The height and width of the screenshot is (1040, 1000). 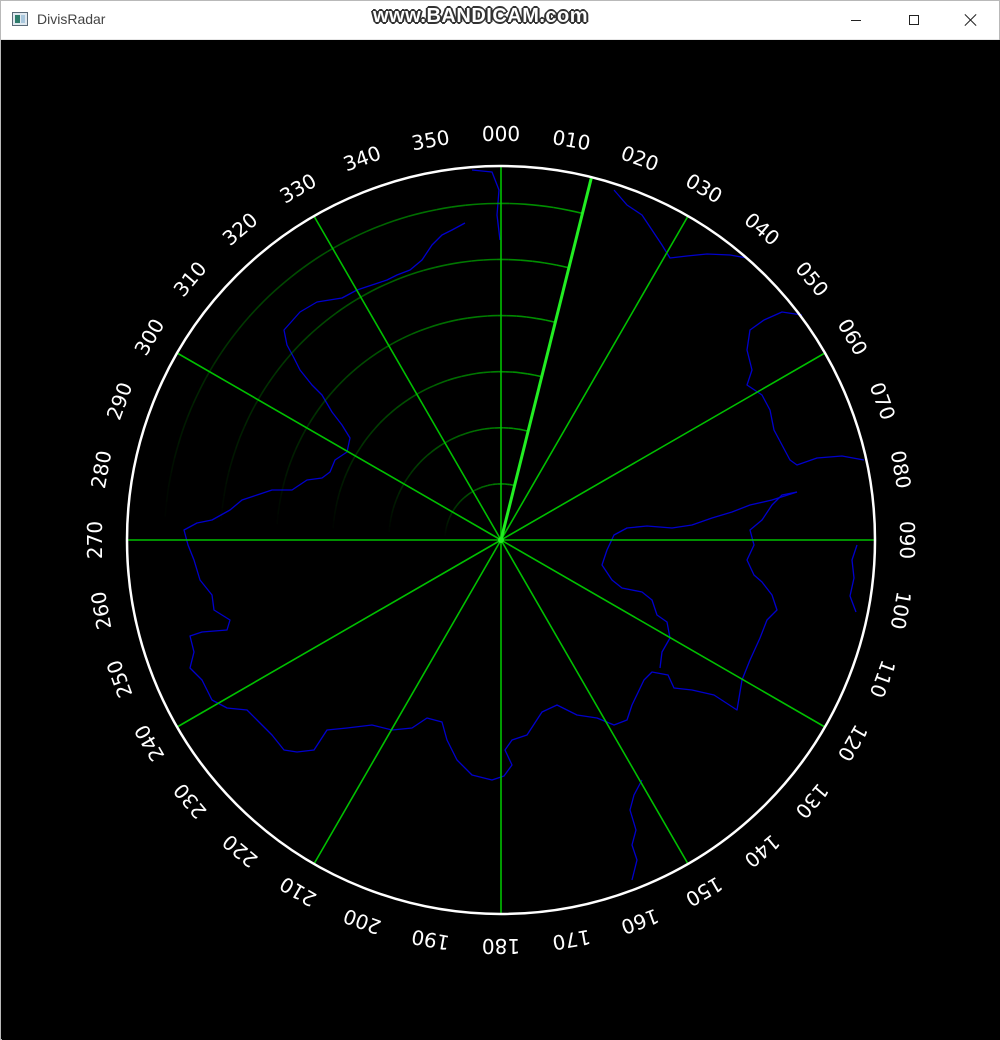 I want to click on bearing-label: 240, so click(x=149, y=742).